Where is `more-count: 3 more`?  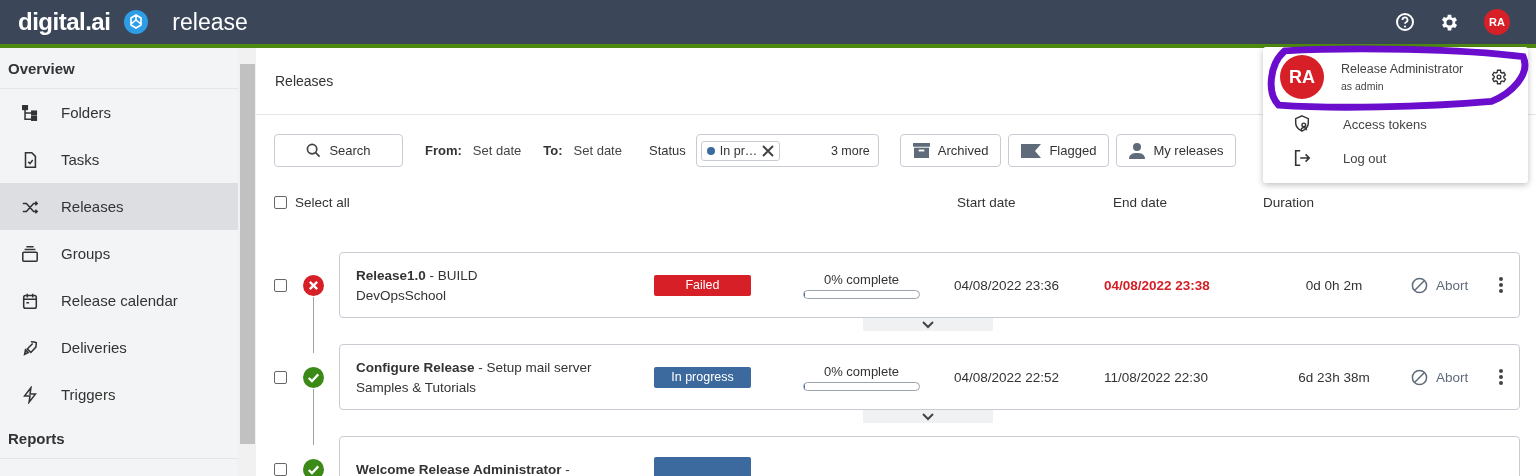 more-count: 3 more is located at coordinates (850, 150).